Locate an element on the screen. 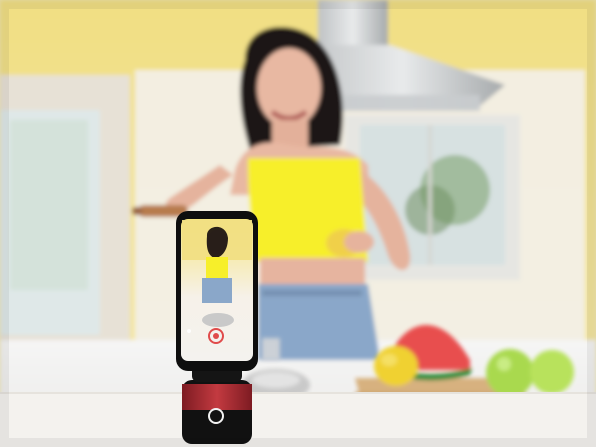 This screenshot has width=596, height=447. lemon is located at coordinates (396, 366).